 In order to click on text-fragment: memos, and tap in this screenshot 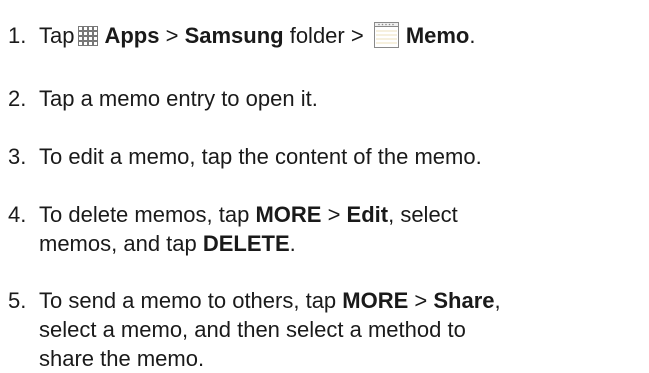, I will do `click(121, 243)`.